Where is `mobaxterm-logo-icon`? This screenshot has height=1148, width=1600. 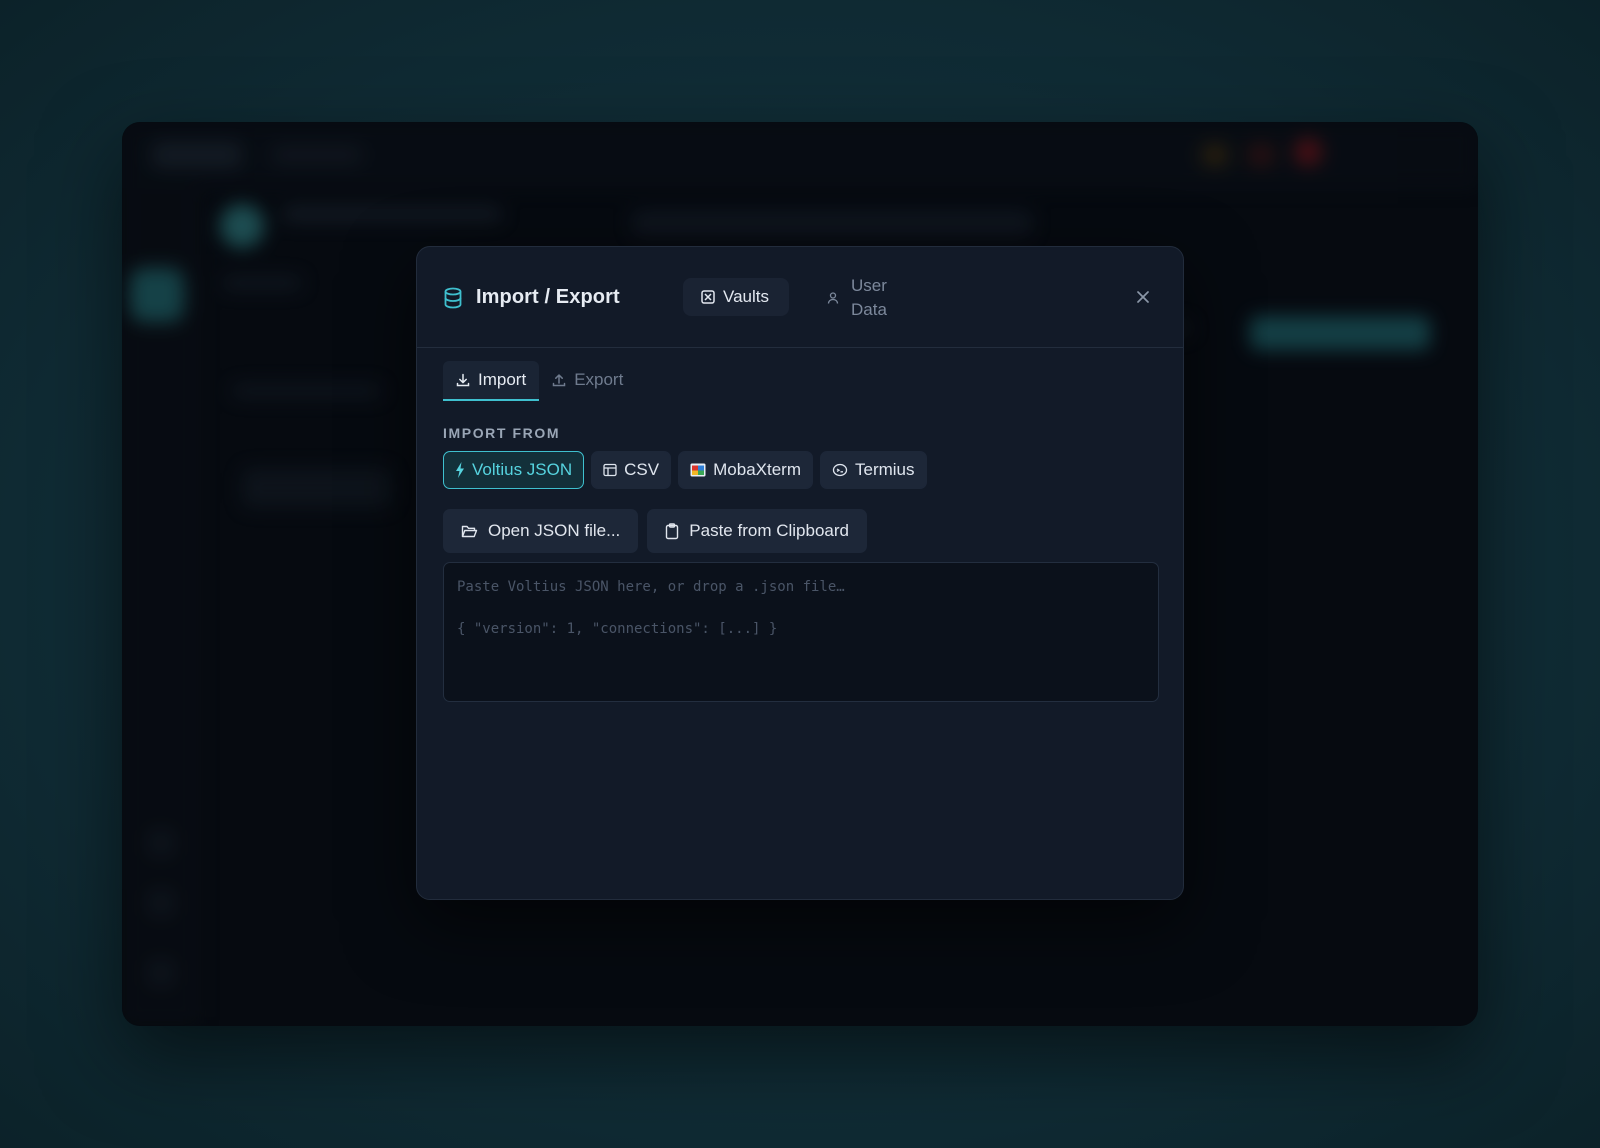 mobaxterm-logo-icon is located at coordinates (698, 470).